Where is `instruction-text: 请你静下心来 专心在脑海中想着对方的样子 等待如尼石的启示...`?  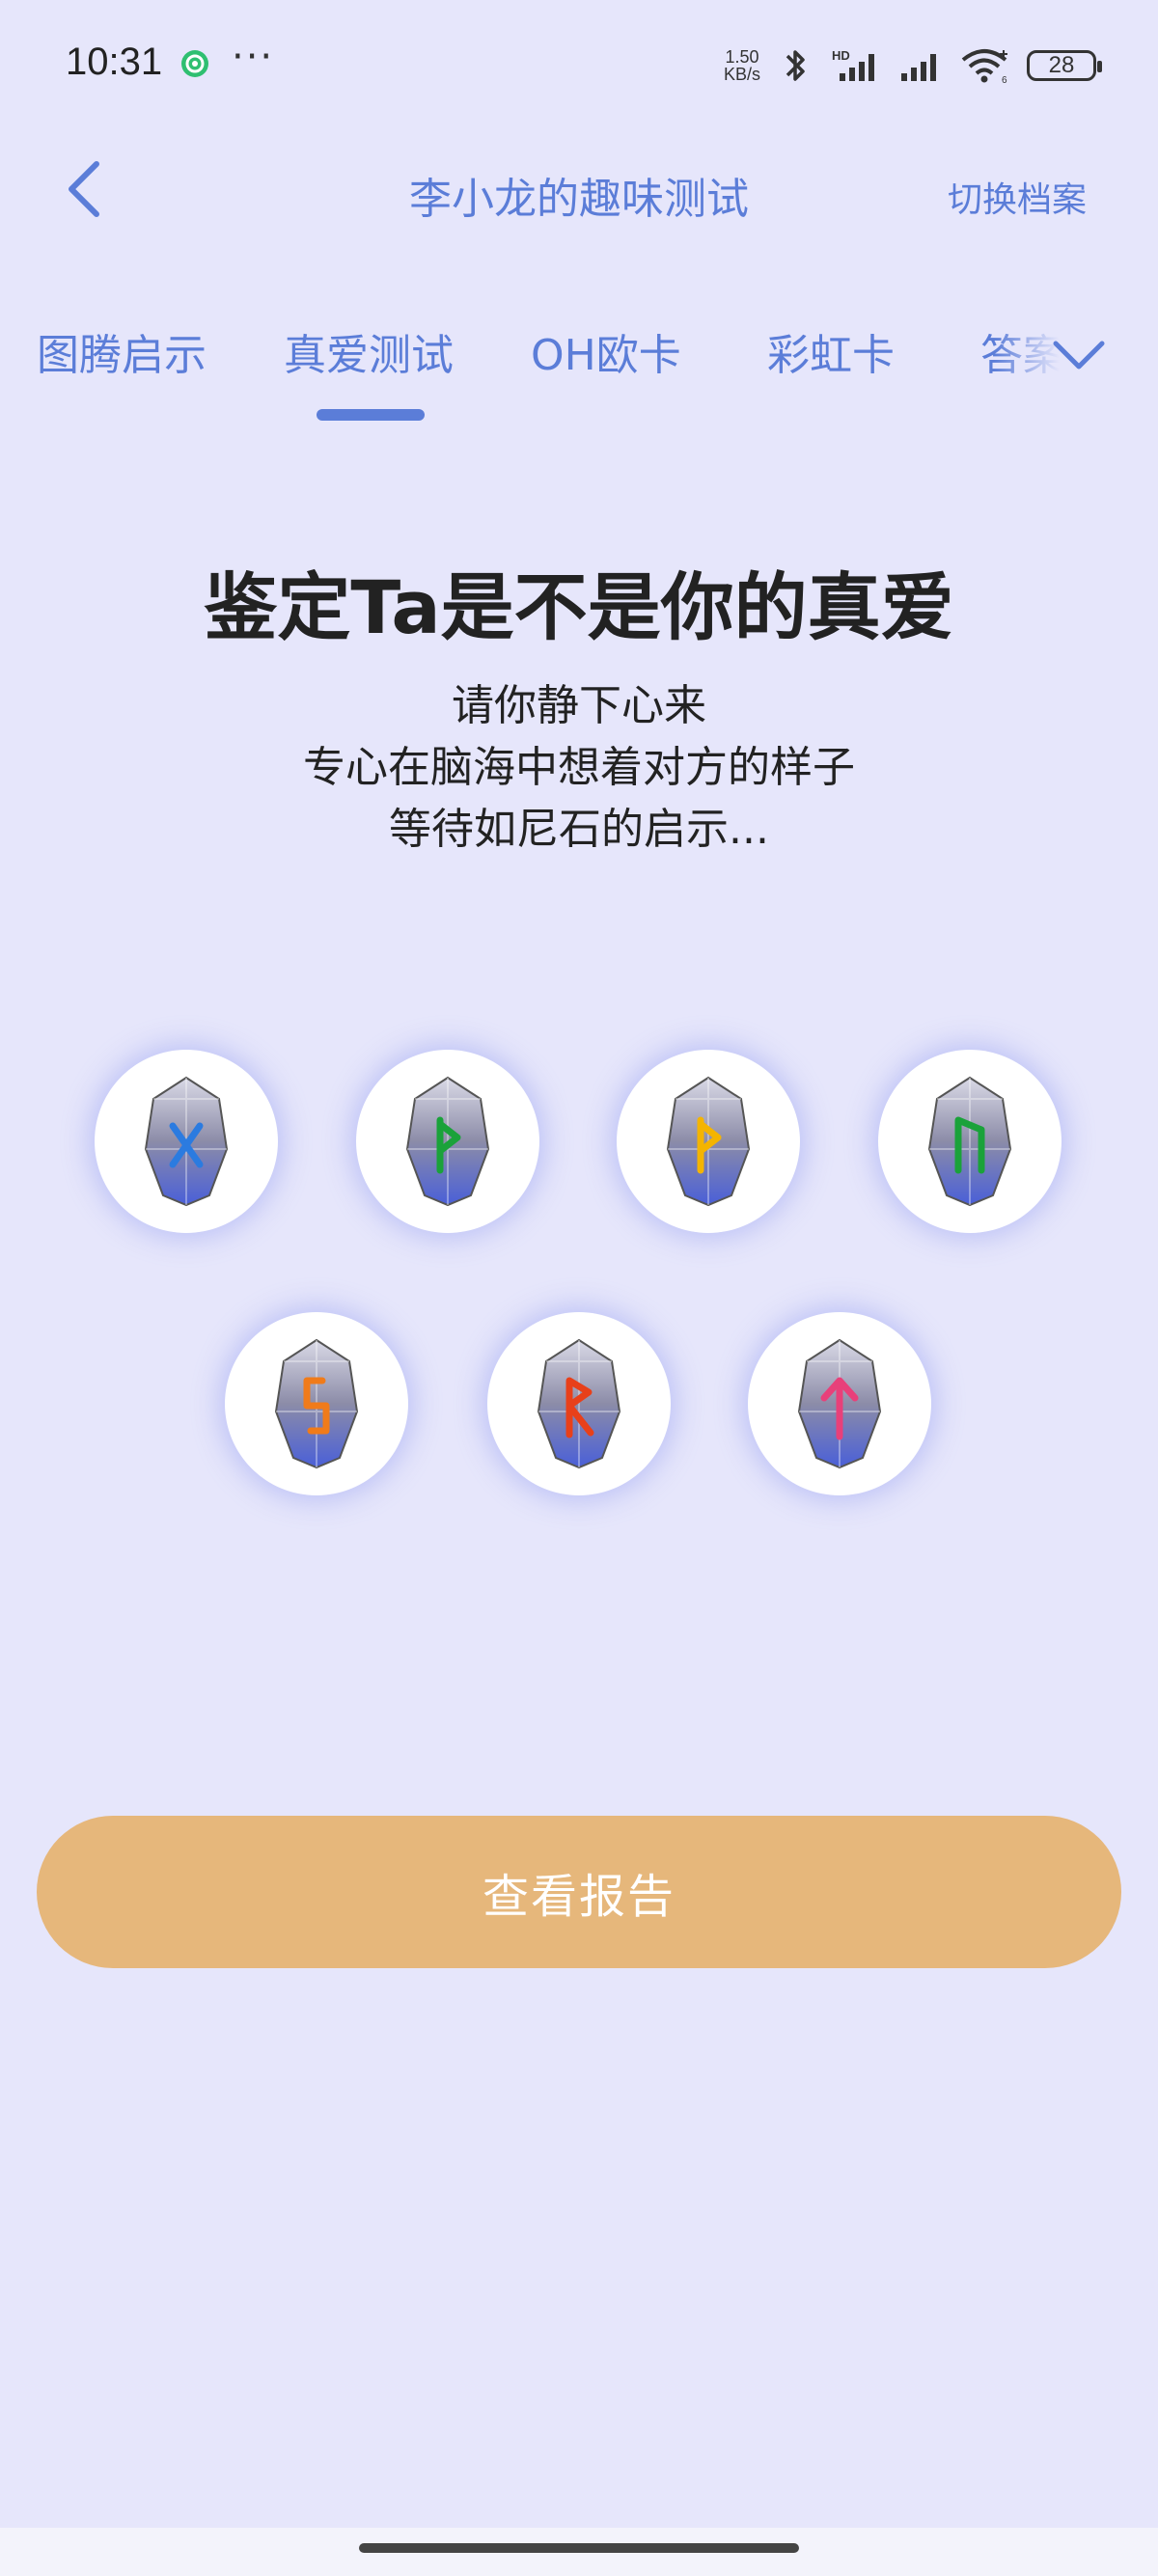
instruction-text: 请你静下心来 专心在脑海中想着对方的样子 等待如尼石的启示... is located at coordinates (579, 768).